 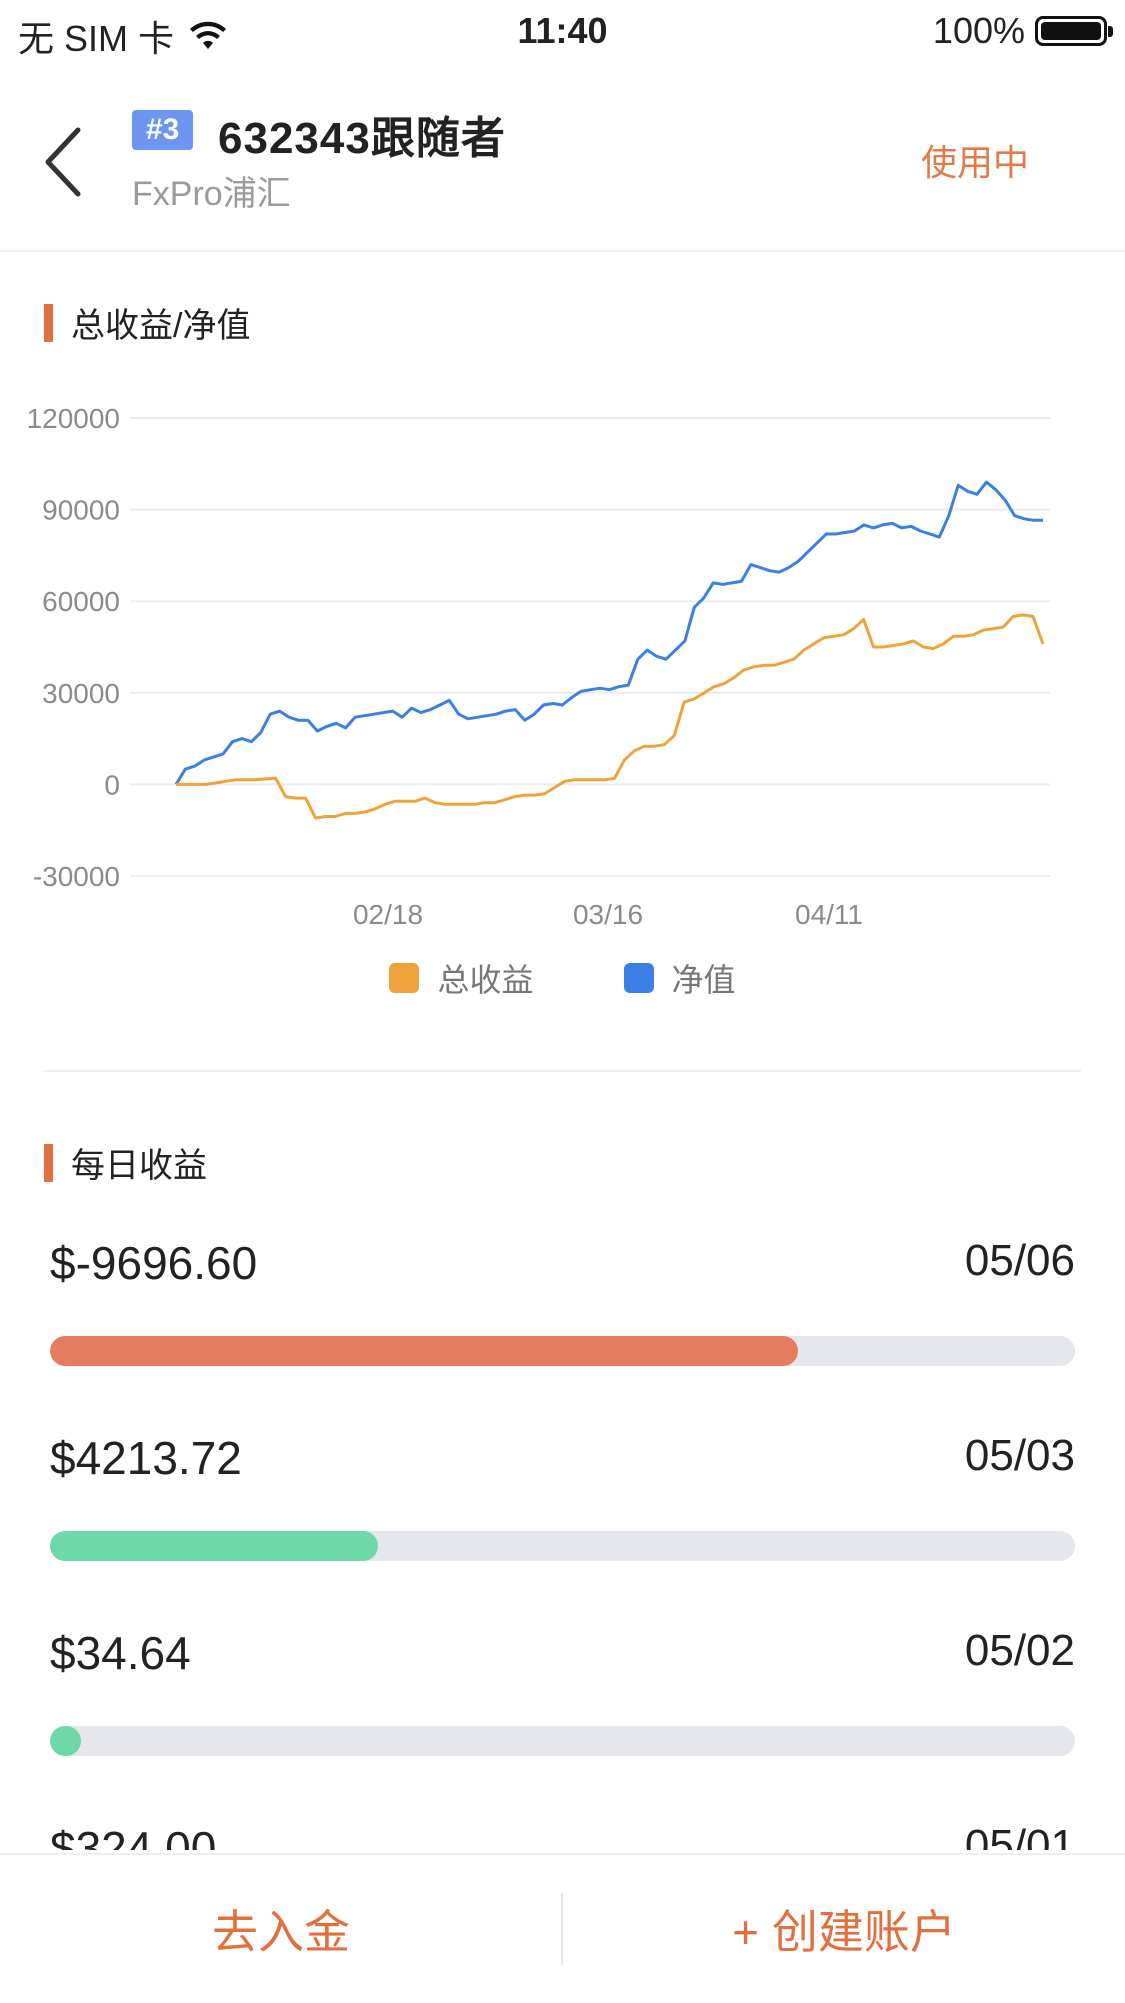 I want to click on daily-amount: $324.00, so click(x=133, y=1836).